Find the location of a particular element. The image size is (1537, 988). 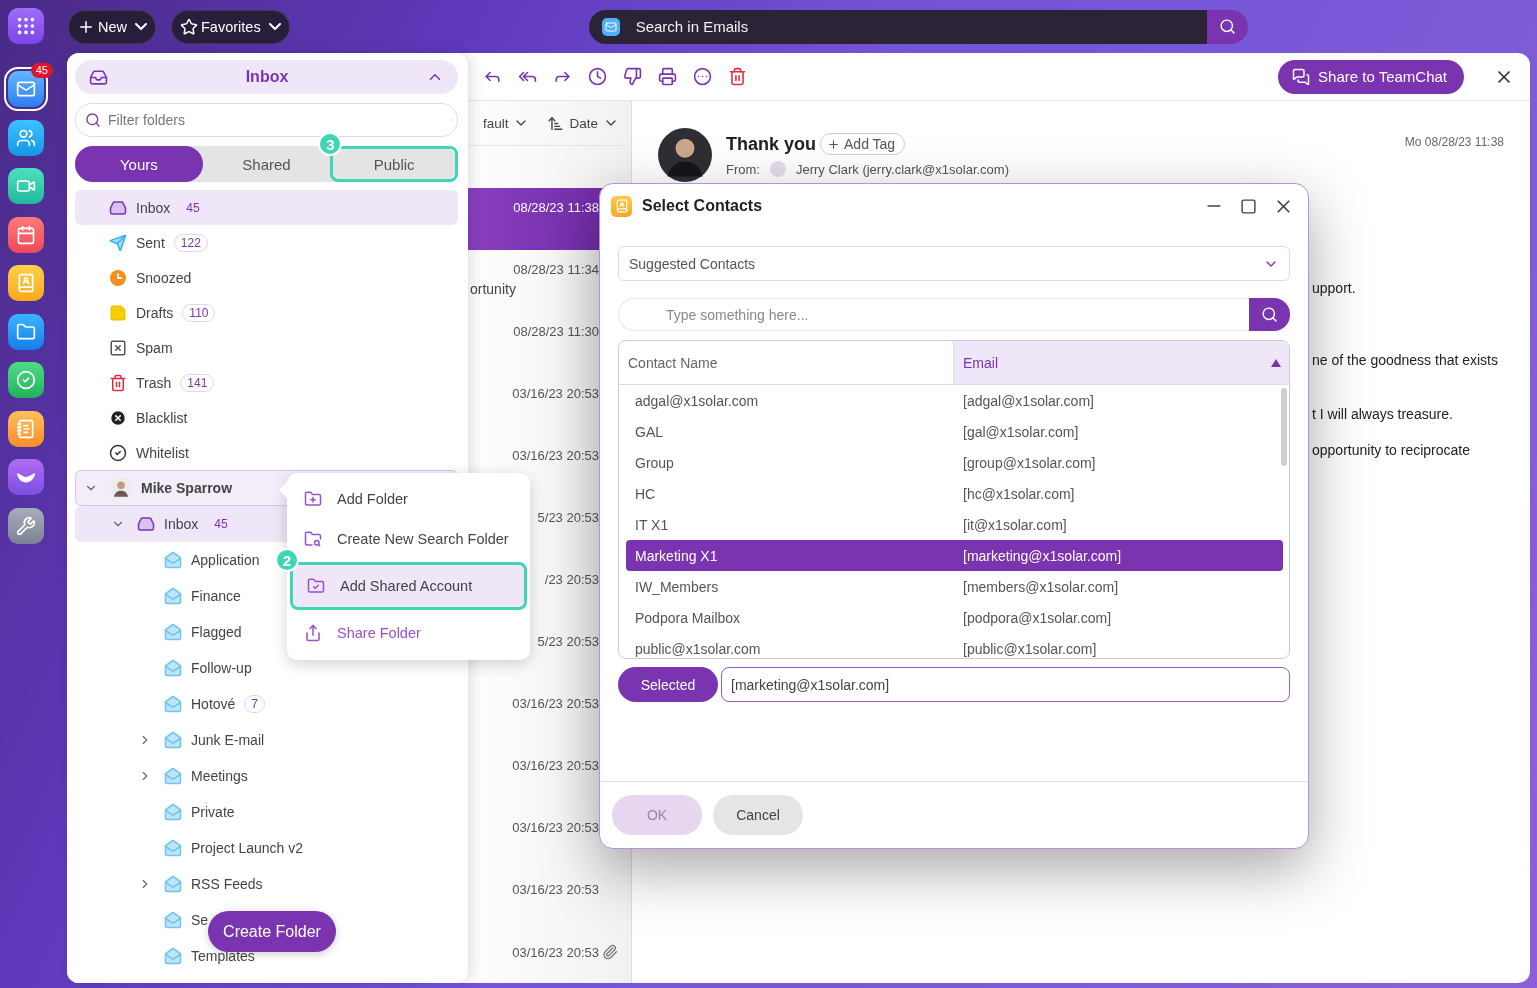

contact-row: GAL [gal@x1solar.com] is located at coordinates (954, 431).